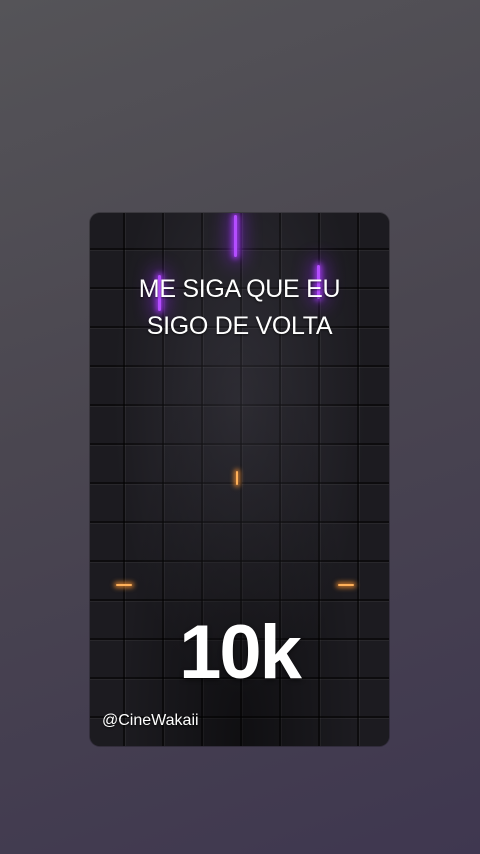 The height and width of the screenshot is (854, 480). I want to click on headline-line-2: SIGO DE VOLTA, so click(239, 326).